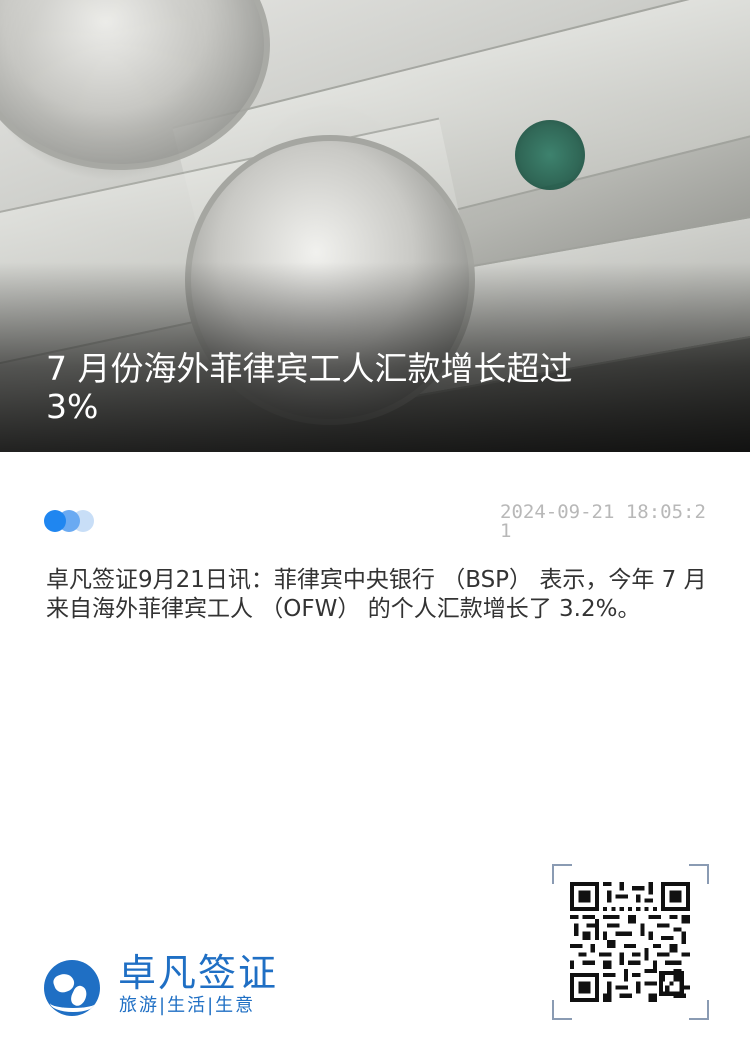 Image resolution: width=750 pixels, height=1064 pixels. I want to click on article-title: 7 月份海外菲律宾工人汇款增长超过 3%, so click(309, 387).